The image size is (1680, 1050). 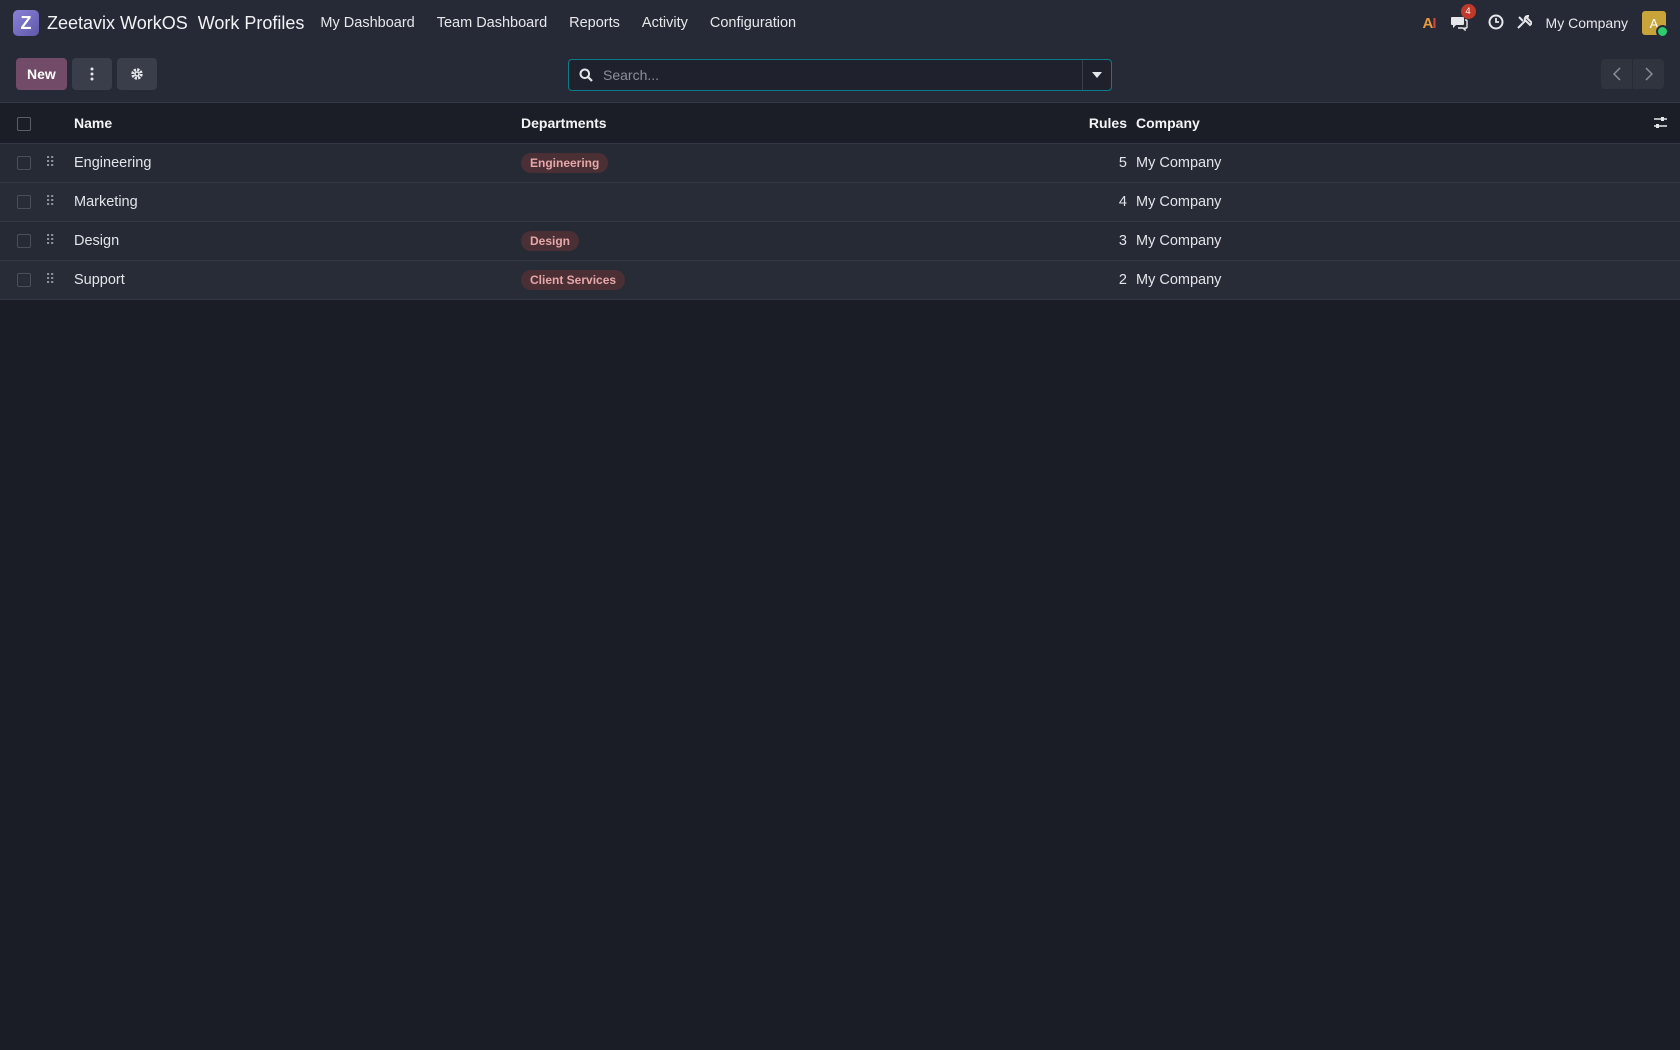 What do you see at coordinates (1122, 279) in the screenshot?
I see `cell-rules: 2` at bounding box center [1122, 279].